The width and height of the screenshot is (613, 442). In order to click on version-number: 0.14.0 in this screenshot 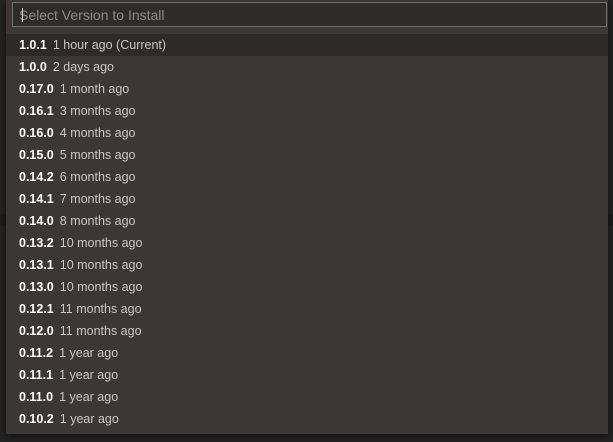, I will do `click(36, 221)`.